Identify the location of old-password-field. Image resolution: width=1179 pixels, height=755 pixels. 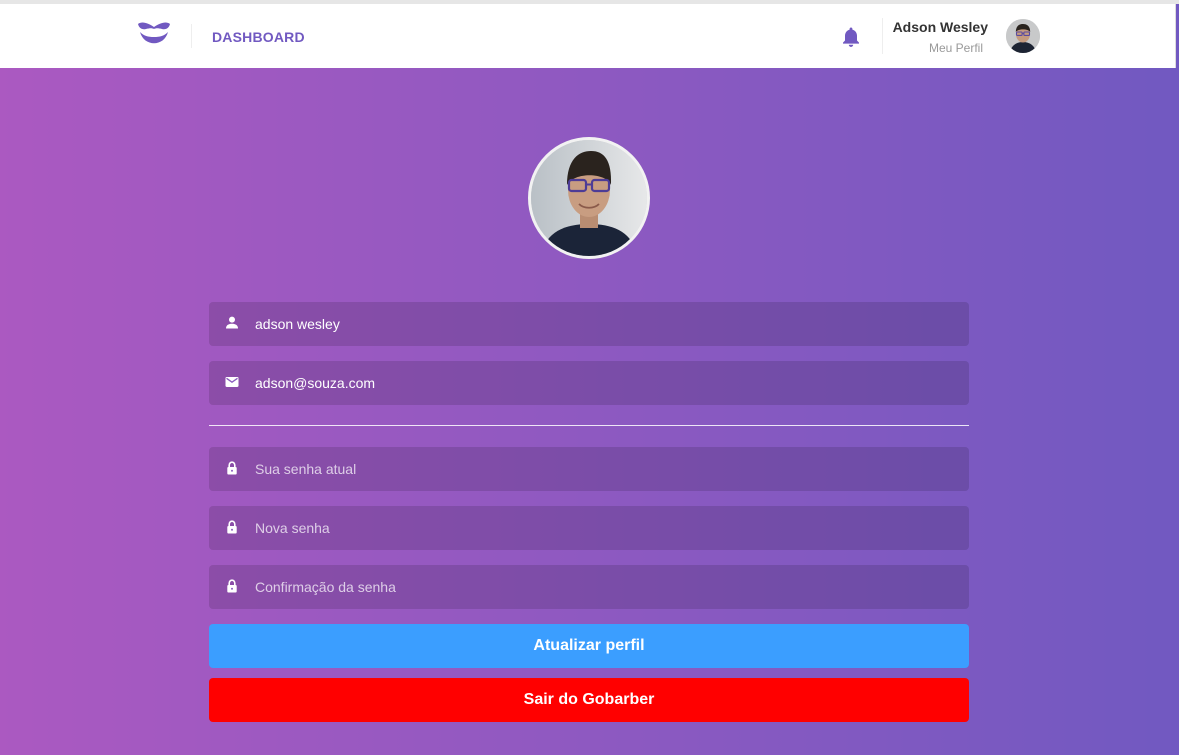
(589, 469).